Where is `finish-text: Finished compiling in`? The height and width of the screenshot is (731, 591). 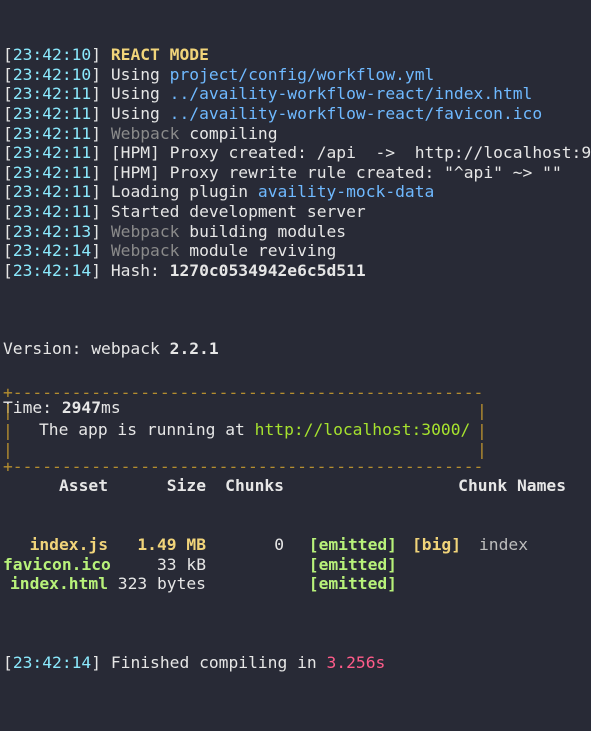
finish-text: Finished compiling in is located at coordinates (218, 662).